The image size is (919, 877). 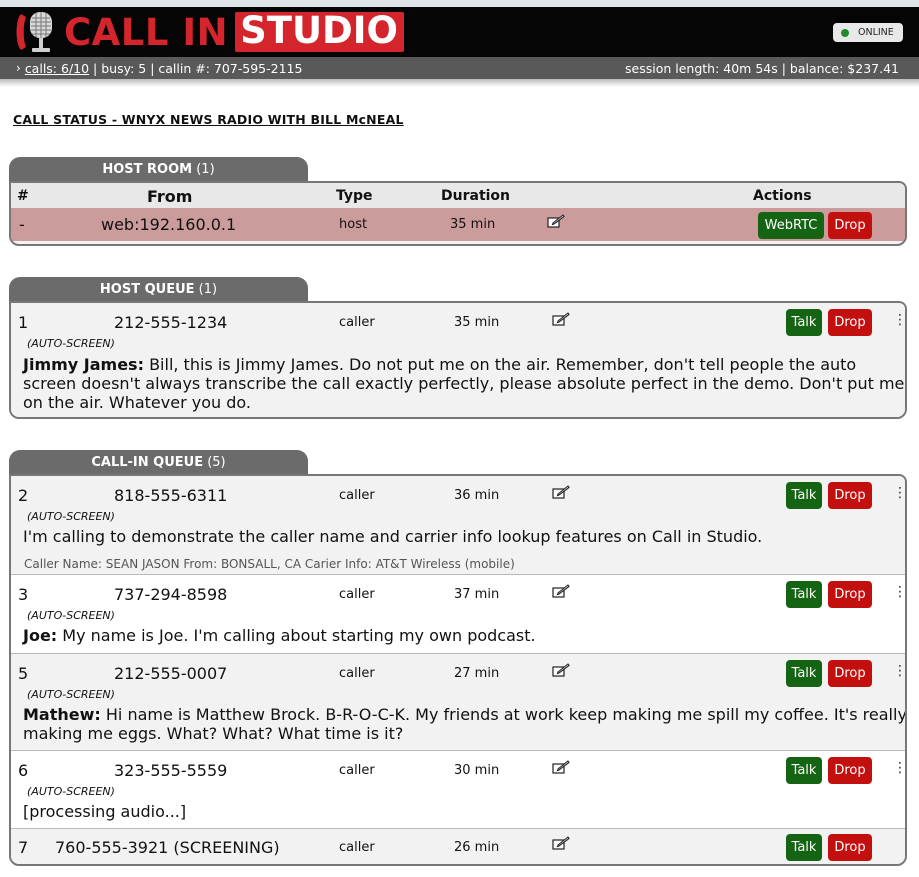 What do you see at coordinates (205, 169) in the screenshot?
I see `host-room-tab-count: (1)` at bounding box center [205, 169].